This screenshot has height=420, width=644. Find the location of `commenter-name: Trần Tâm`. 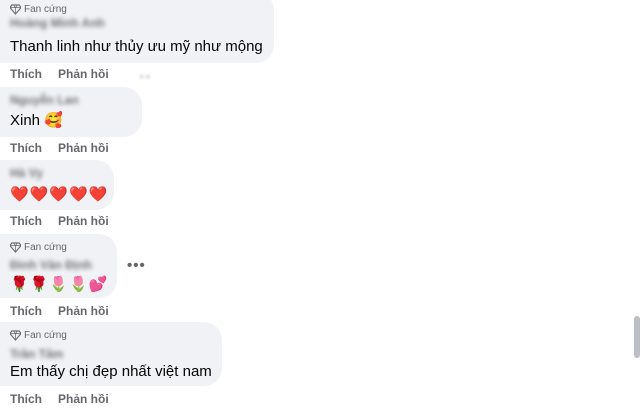

commenter-name: Trần Tâm is located at coordinates (36, 354).